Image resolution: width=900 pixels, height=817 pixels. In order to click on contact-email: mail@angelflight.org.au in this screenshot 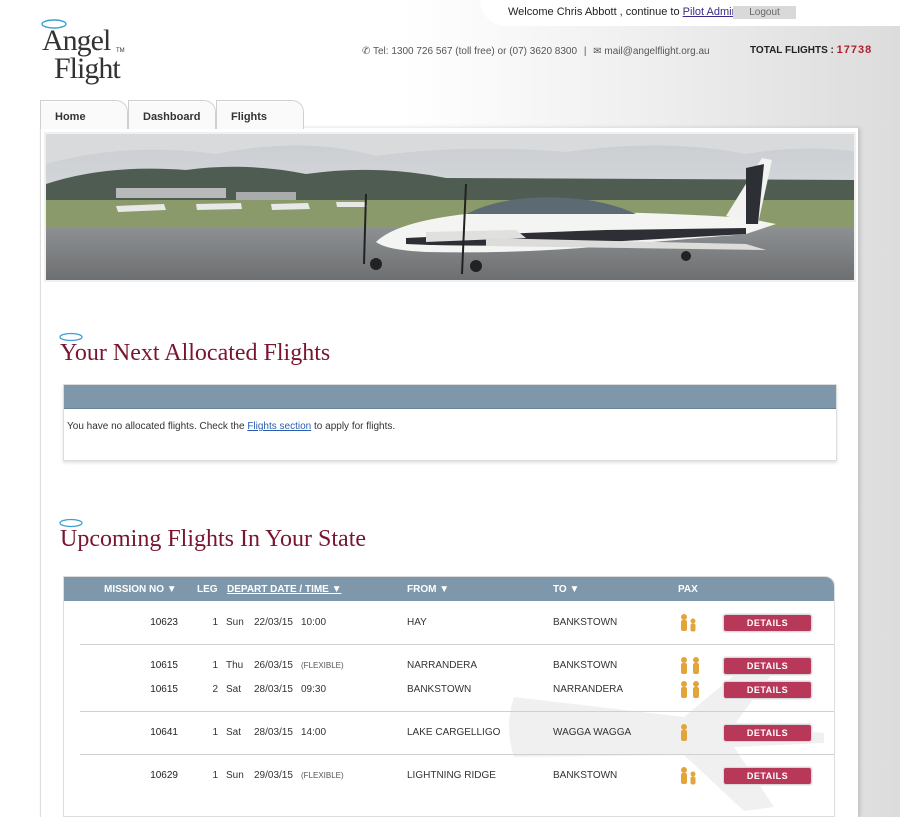, I will do `click(656, 51)`.